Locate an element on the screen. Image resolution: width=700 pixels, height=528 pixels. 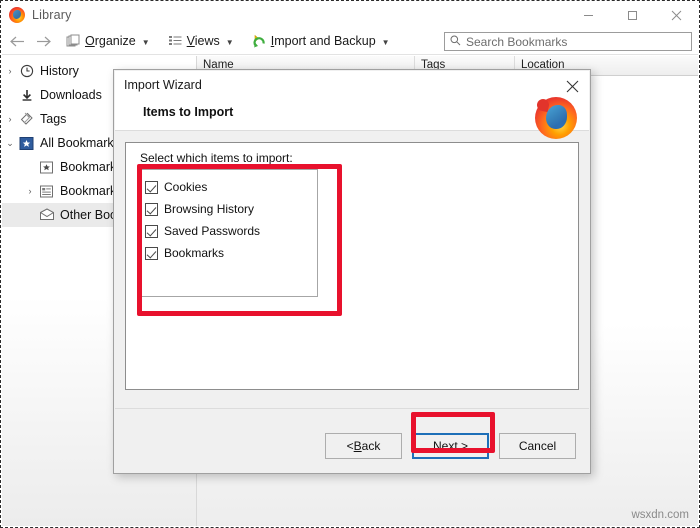
dialog-subtitle: Items to Import is located at coordinates (188, 112).